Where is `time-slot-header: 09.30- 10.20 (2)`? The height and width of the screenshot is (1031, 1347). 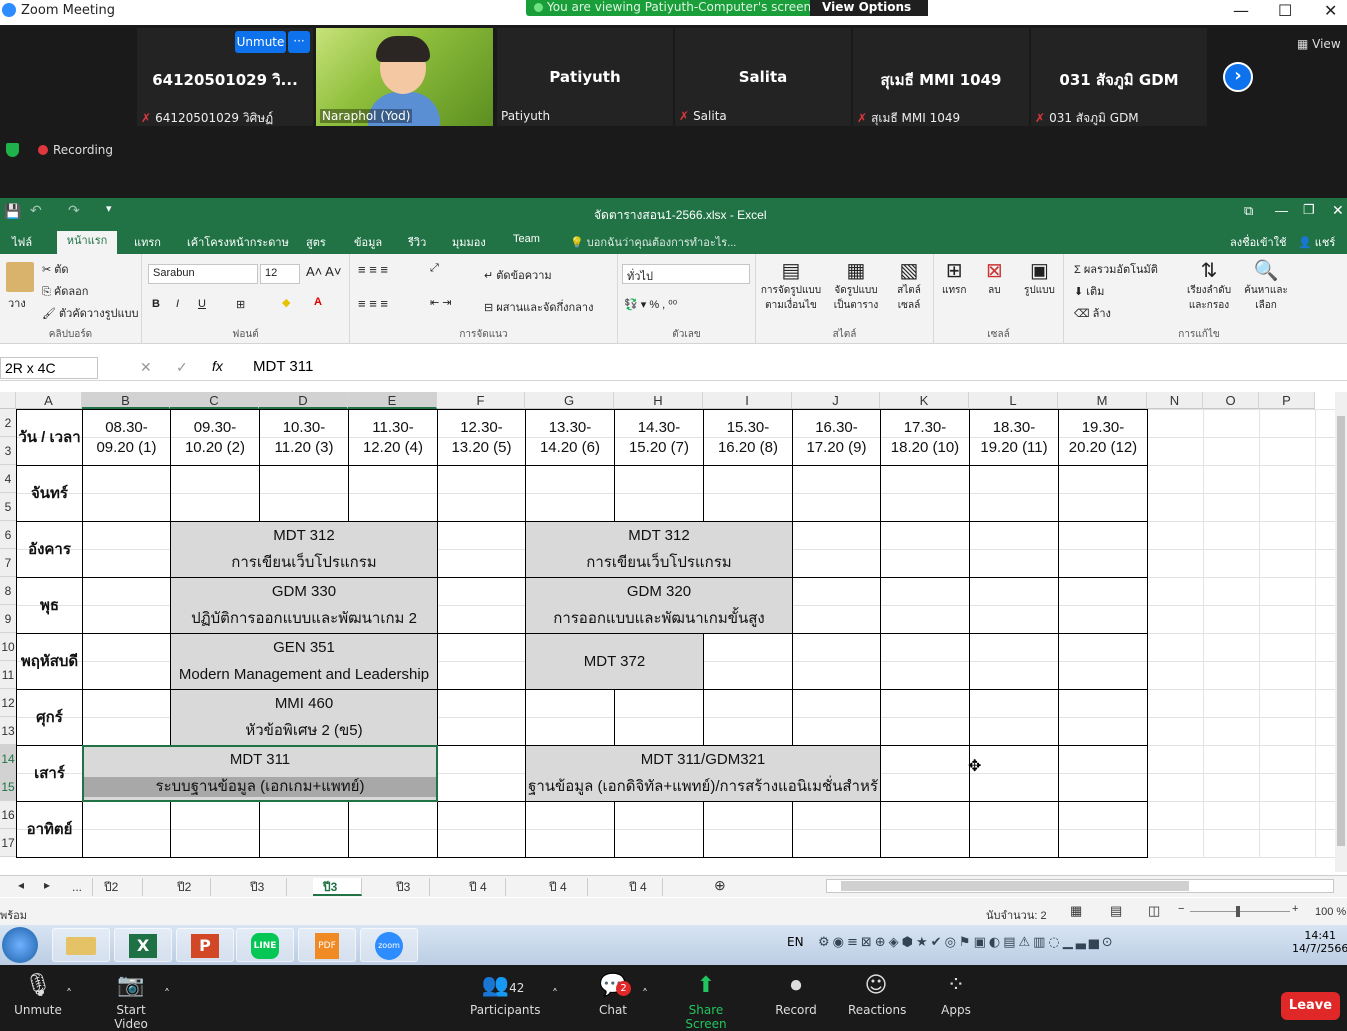
time-slot-header: 09.30- 10.20 (2) is located at coordinates (215, 437).